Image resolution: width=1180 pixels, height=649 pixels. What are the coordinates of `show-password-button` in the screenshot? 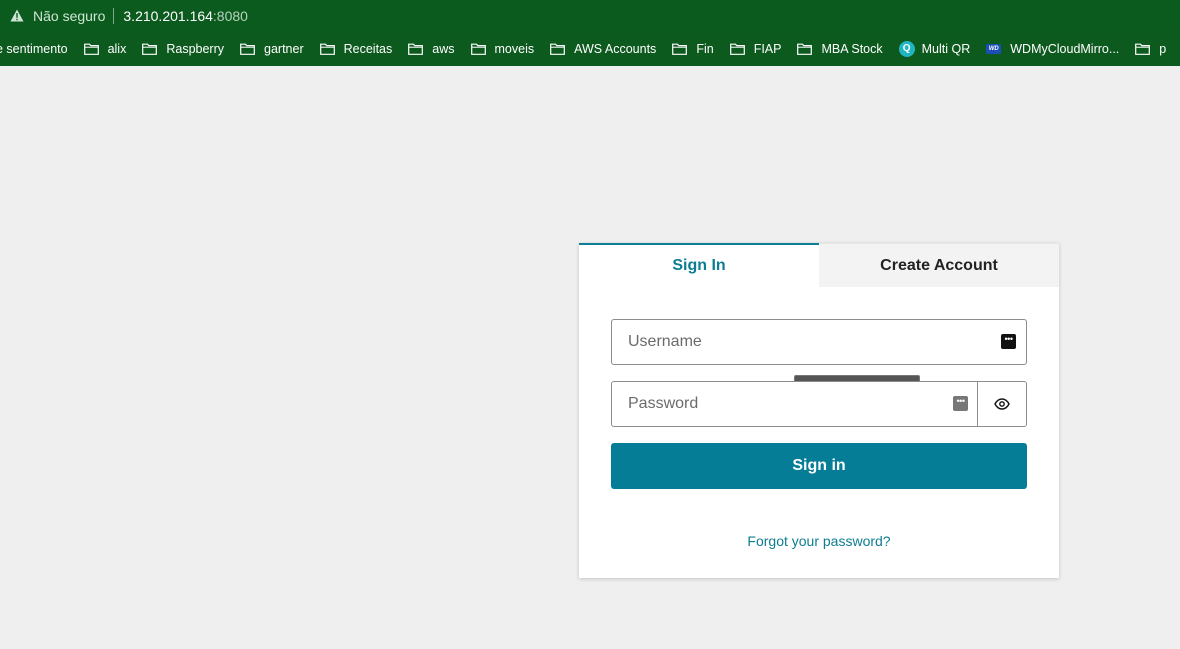 It's located at (1001, 404).